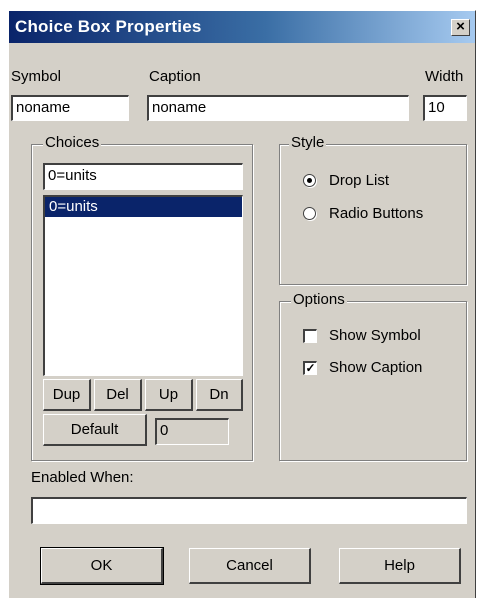  I want to click on choice-edit-input: 0=units, so click(143, 176).